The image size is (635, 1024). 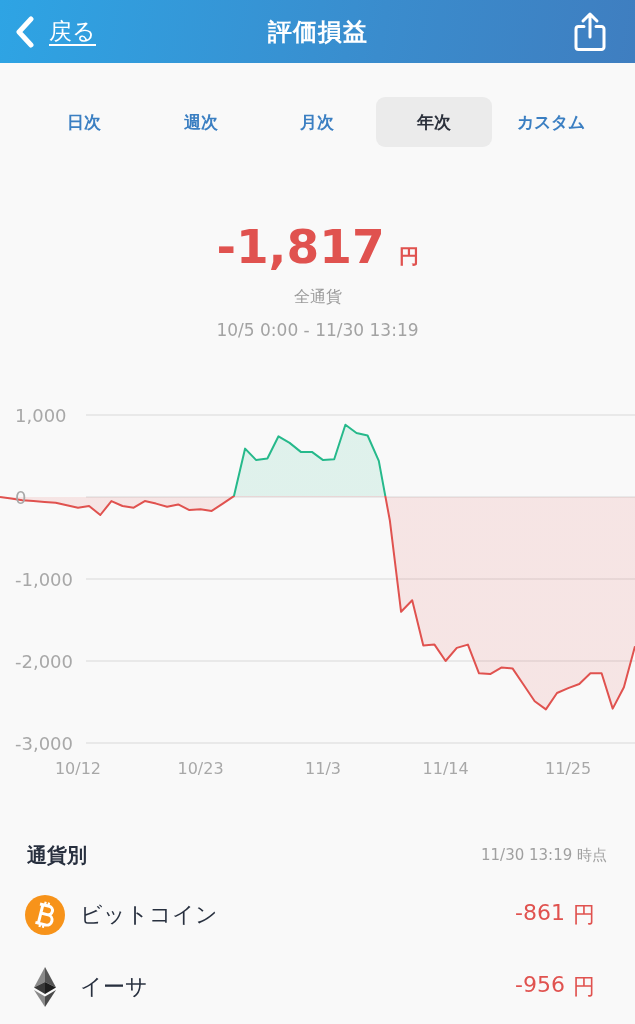 What do you see at coordinates (45, 987) in the screenshot?
I see `ethereum-icon` at bounding box center [45, 987].